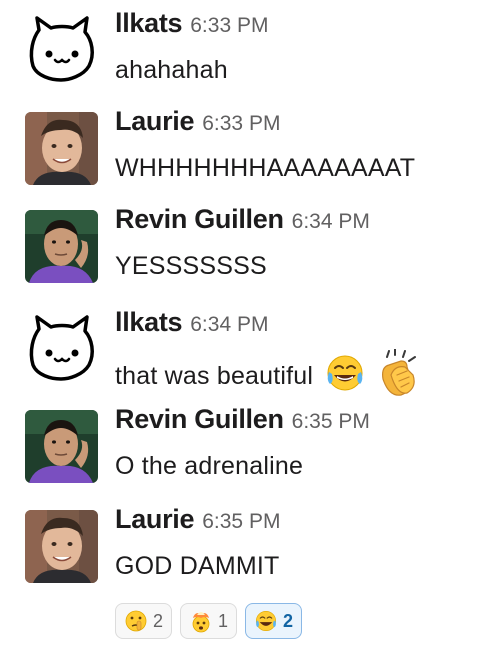  I want to click on message-text: GOD DAMMIT, so click(197, 566).